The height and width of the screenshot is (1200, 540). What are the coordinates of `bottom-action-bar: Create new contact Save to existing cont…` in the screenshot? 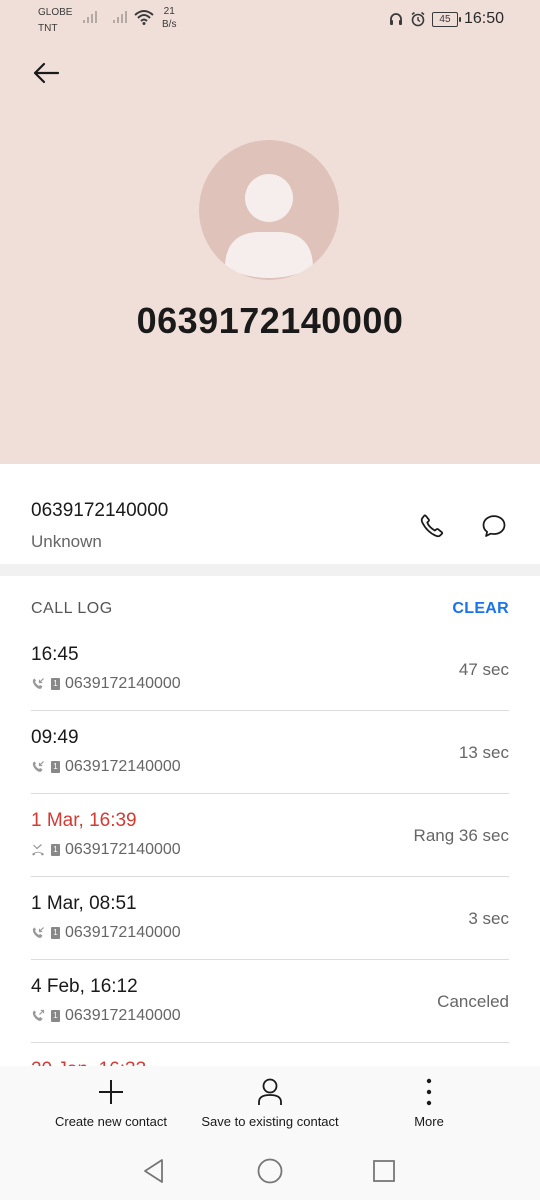 It's located at (270, 1104).